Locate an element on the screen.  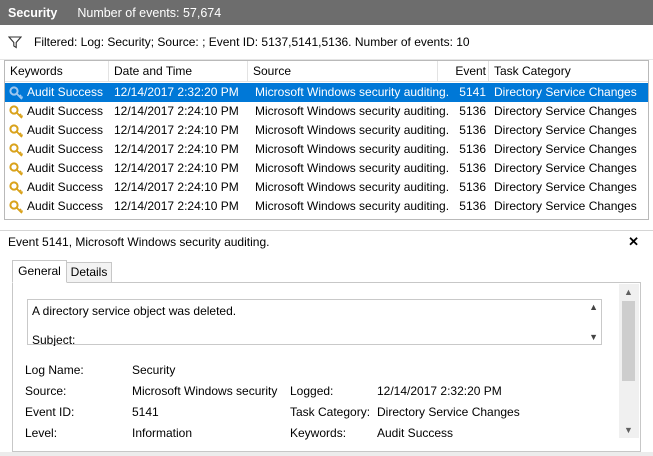
column-header-keywords: Keywords is located at coordinates (57, 71).